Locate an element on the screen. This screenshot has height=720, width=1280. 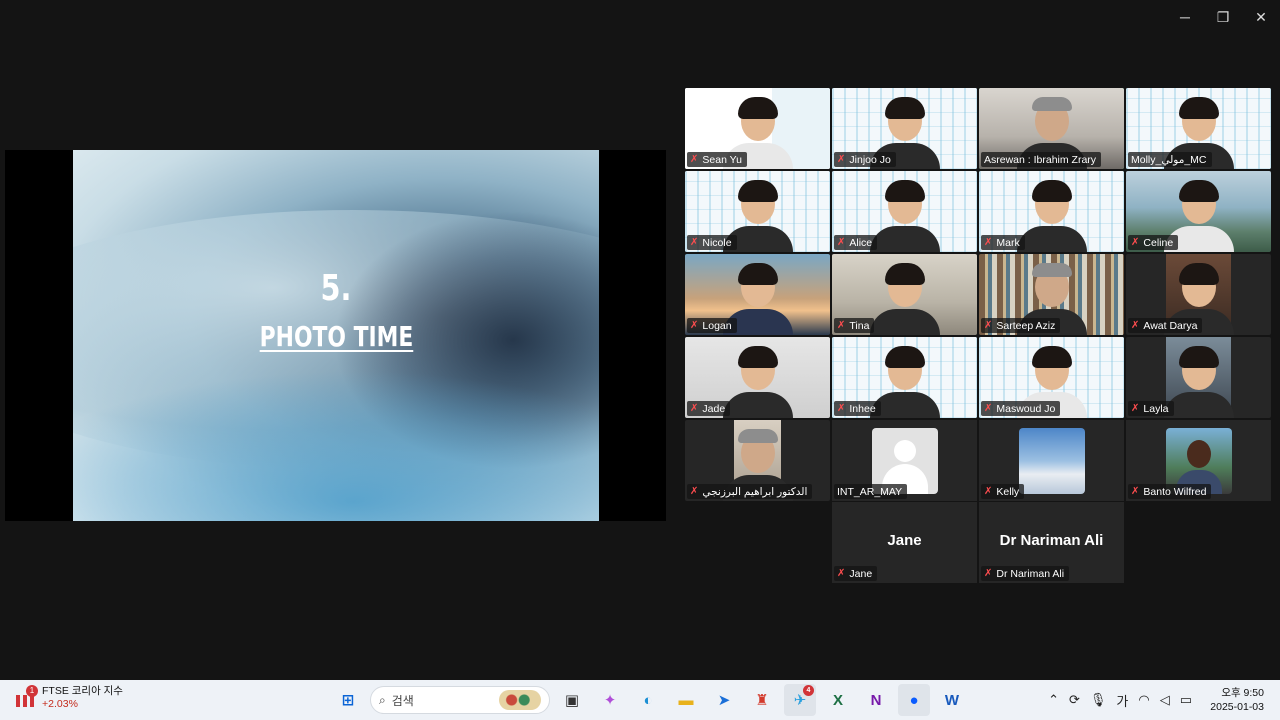
minimize-button: ─ is located at coordinates (1185, 17).